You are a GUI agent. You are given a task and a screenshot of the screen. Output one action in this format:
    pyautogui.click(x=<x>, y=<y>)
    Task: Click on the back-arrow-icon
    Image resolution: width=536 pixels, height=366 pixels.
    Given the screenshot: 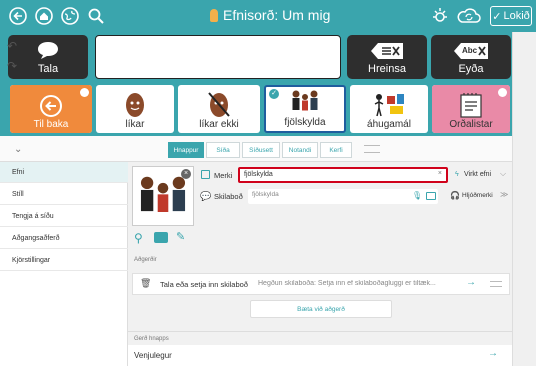 What is the action you would take?
    pyautogui.click(x=18, y=16)
    